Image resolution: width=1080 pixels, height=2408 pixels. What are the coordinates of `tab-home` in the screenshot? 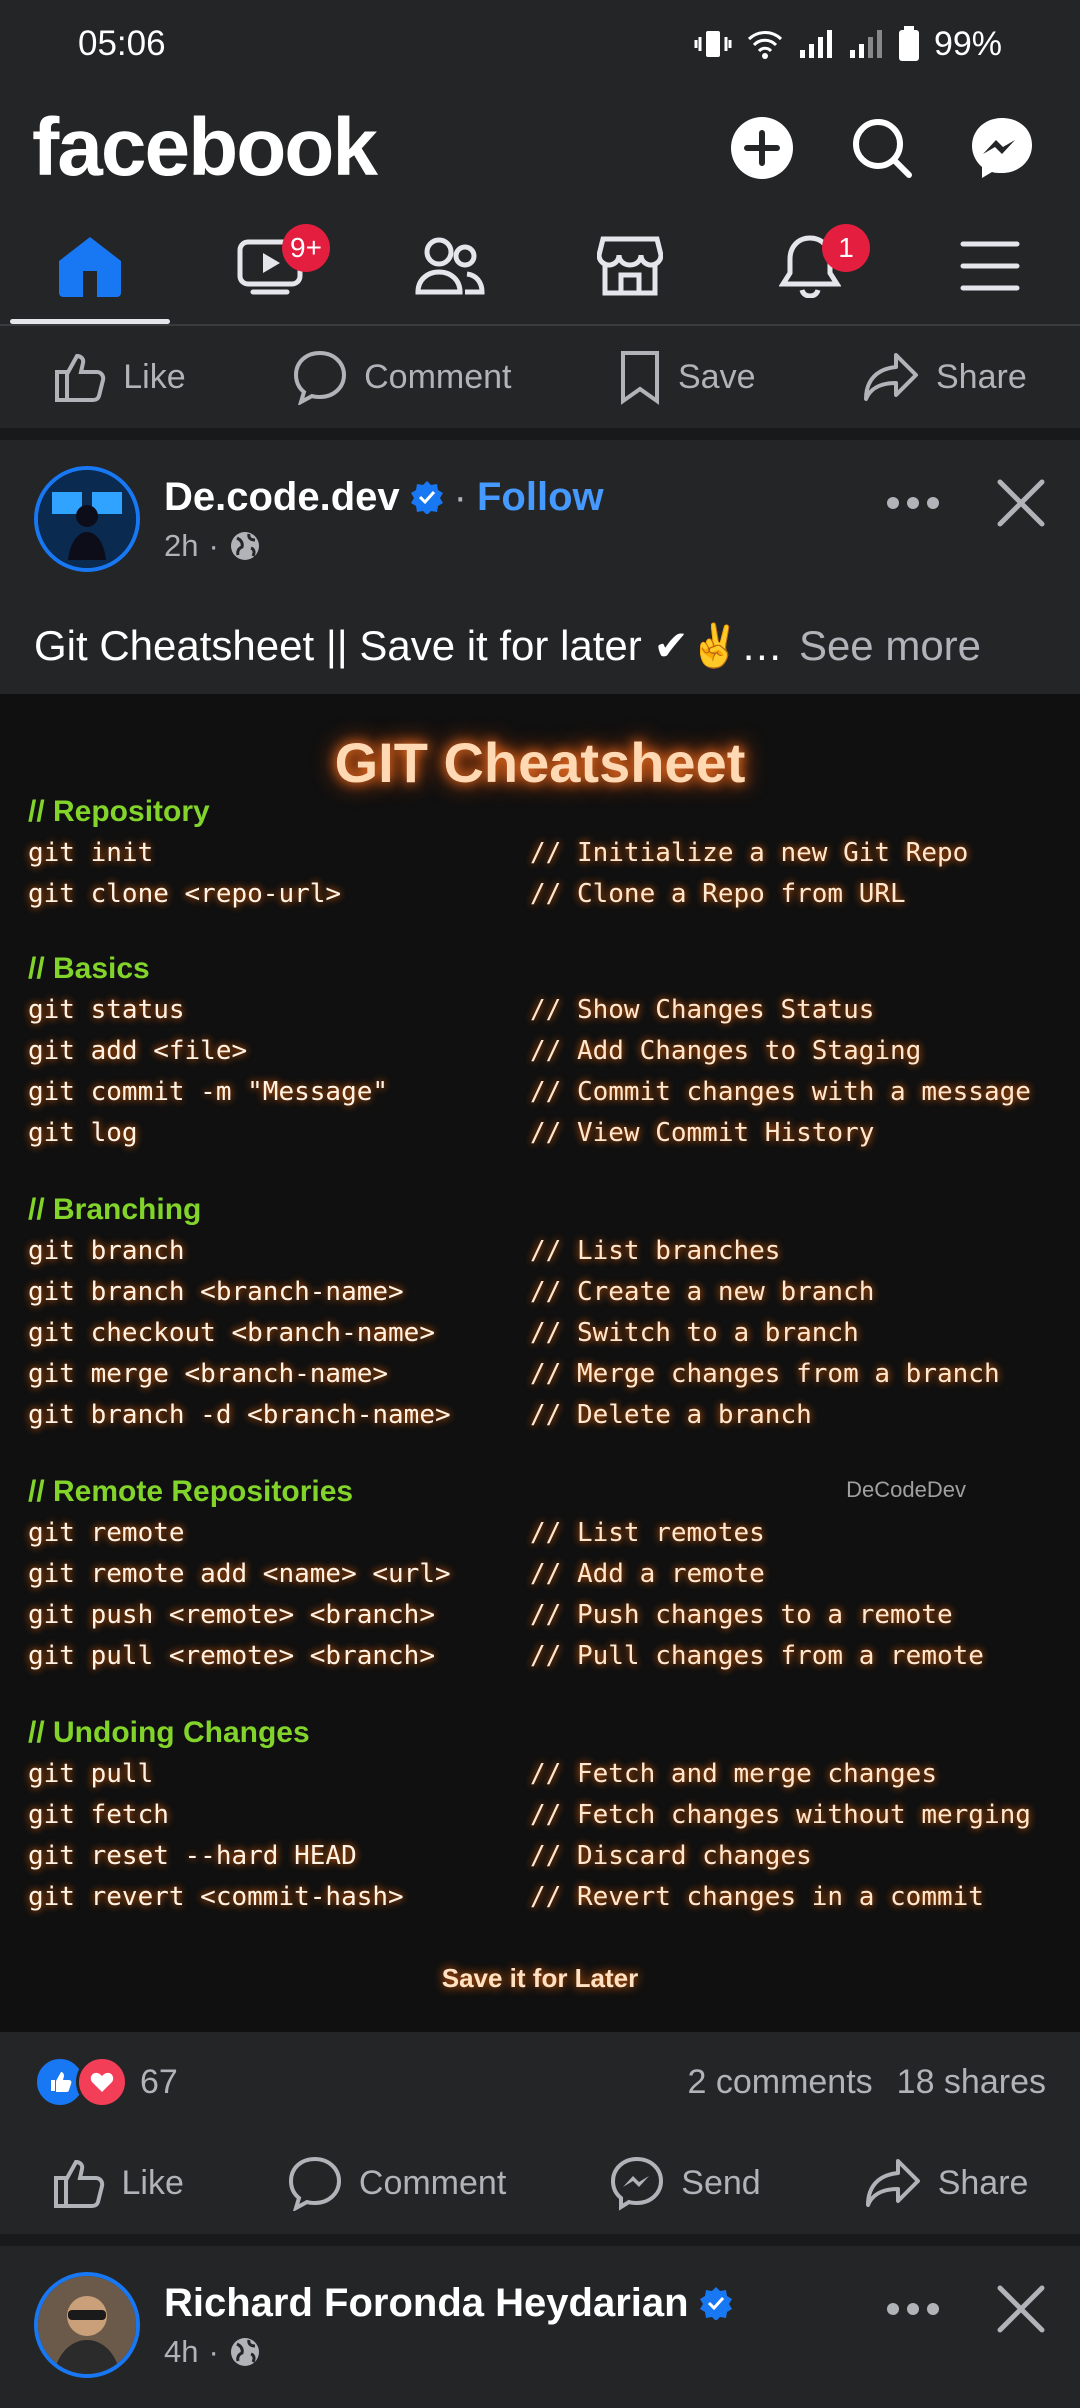 It's located at (90, 266).